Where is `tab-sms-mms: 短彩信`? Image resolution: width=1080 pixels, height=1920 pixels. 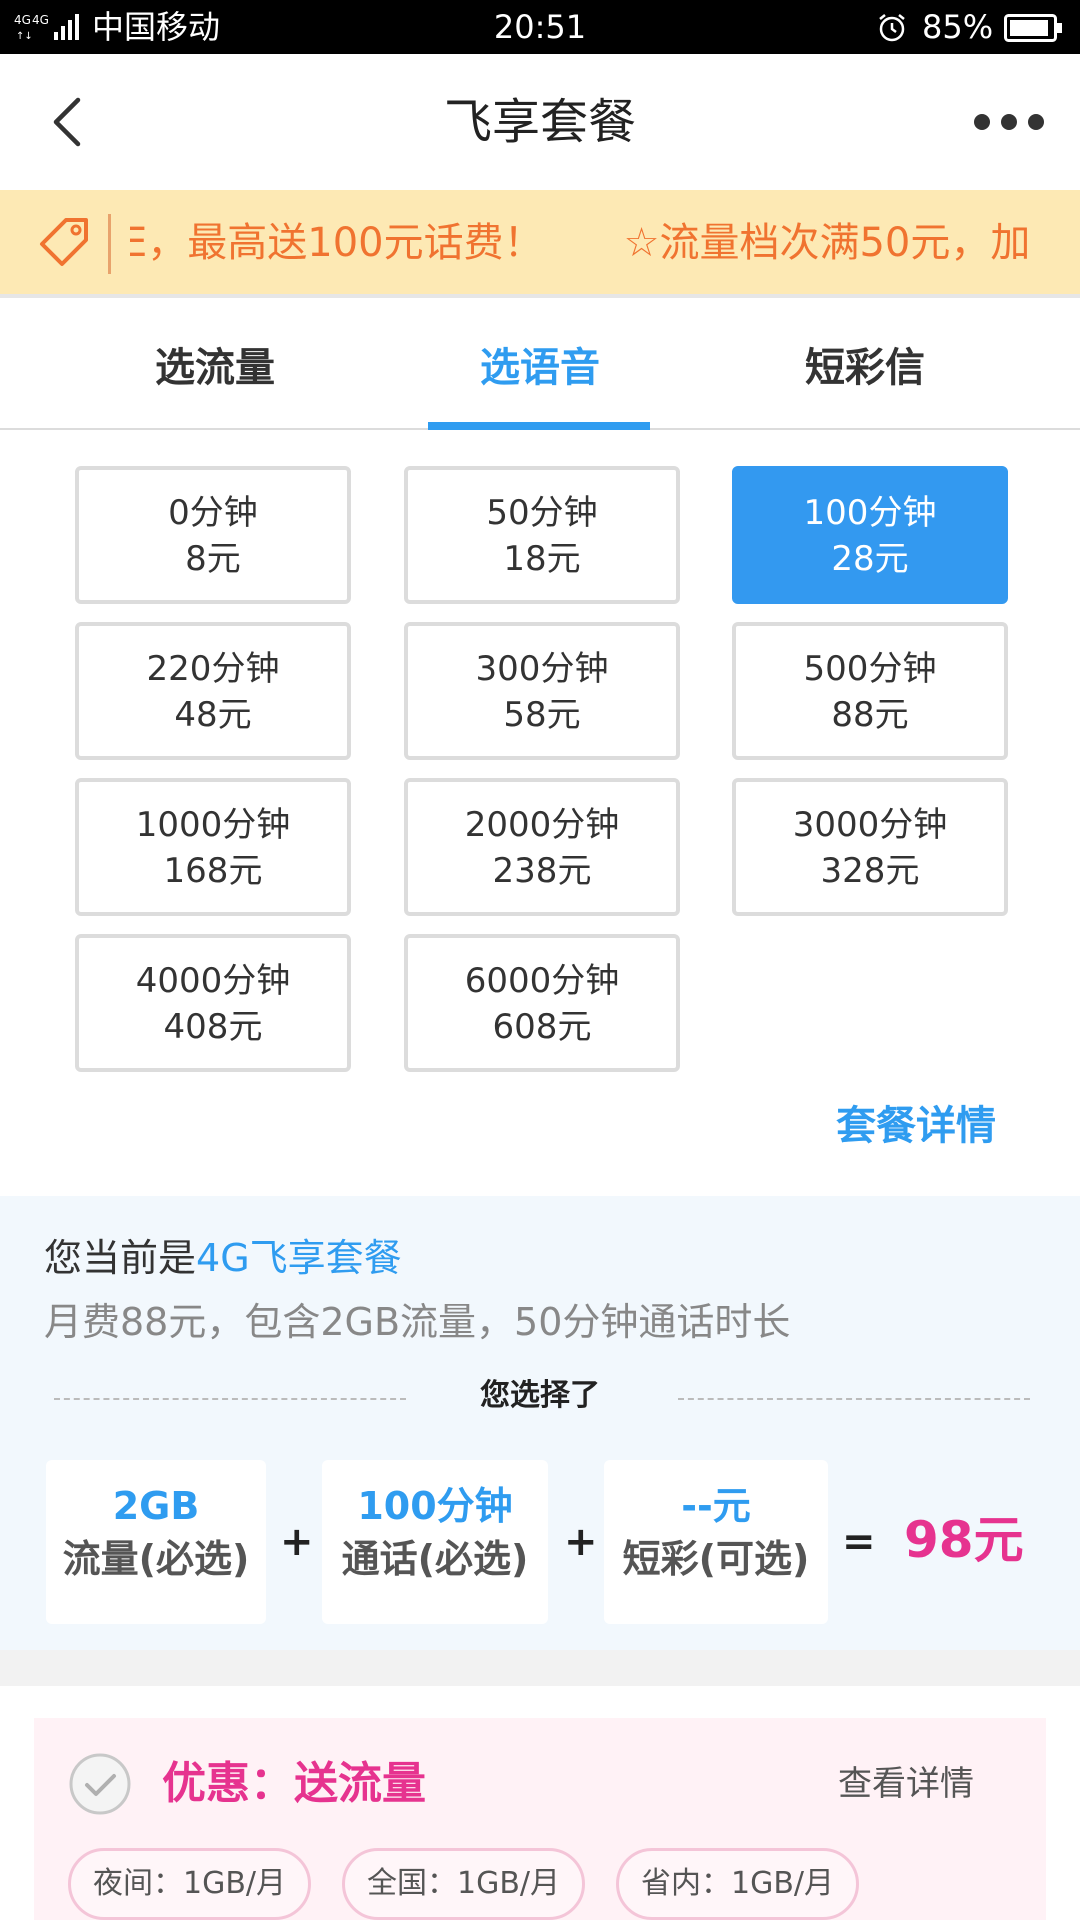 tab-sms-mms: 短彩信 is located at coordinates (865, 373).